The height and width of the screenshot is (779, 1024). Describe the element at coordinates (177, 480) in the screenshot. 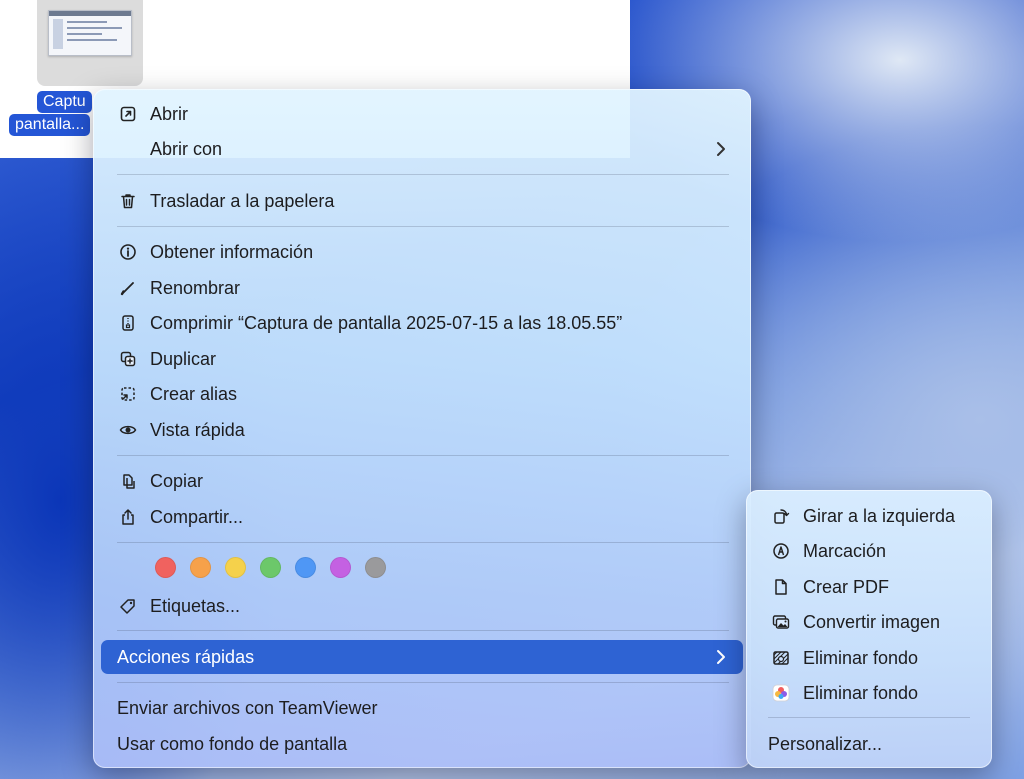

I see `menu-item-label: Copiar` at that location.